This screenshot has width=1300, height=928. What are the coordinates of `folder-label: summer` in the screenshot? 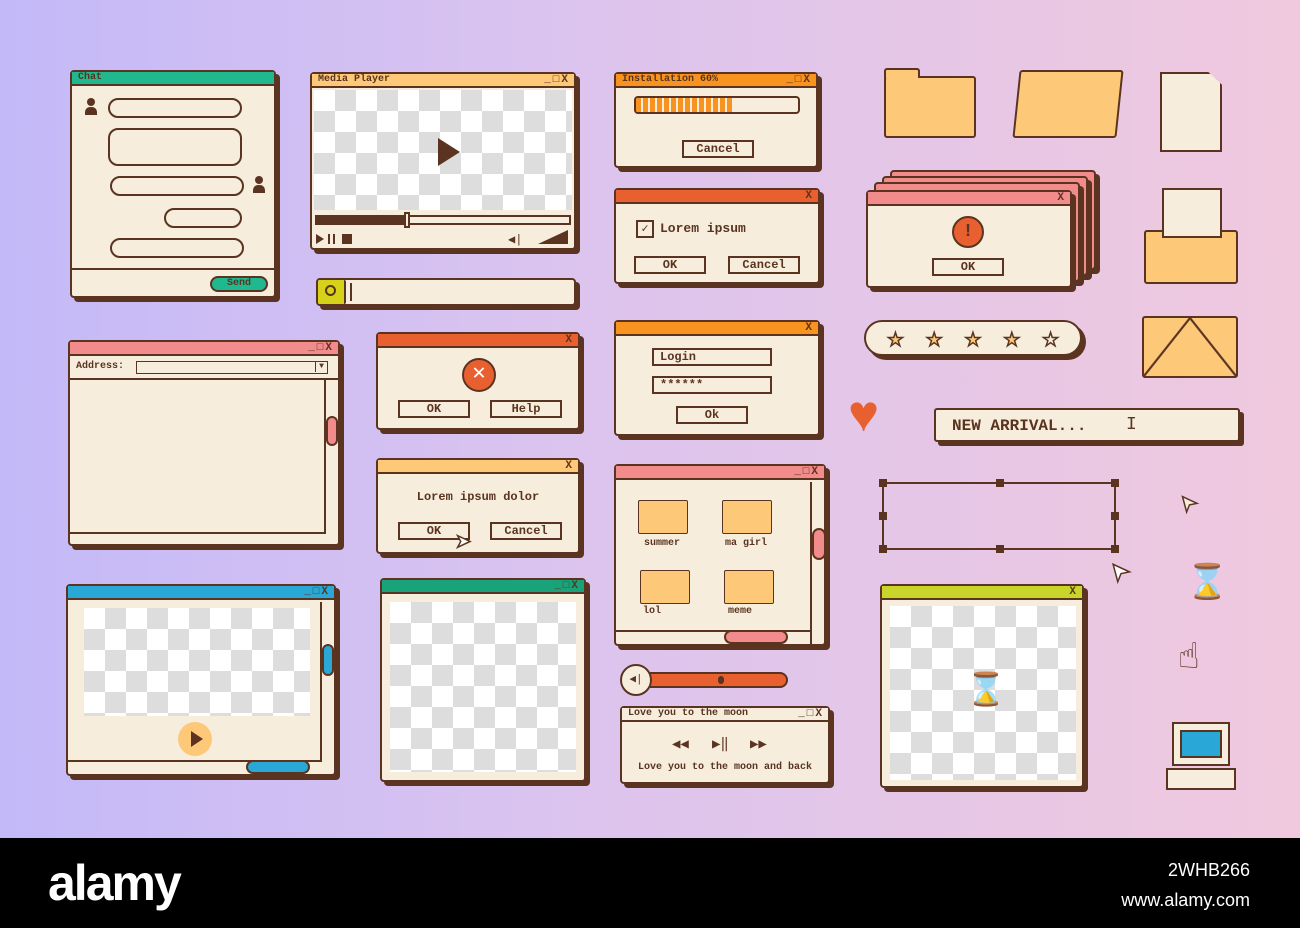 It's located at (662, 543).